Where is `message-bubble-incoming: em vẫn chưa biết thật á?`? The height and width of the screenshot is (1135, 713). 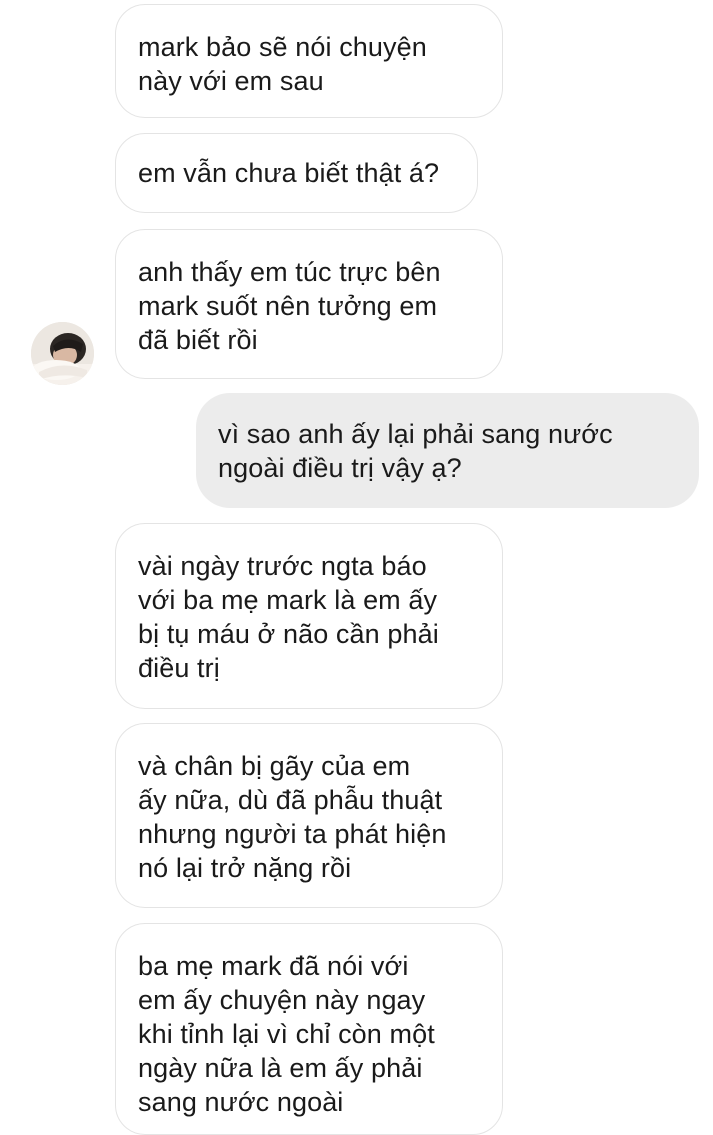 message-bubble-incoming: em vẫn chưa biết thật á? is located at coordinates (296, 173).